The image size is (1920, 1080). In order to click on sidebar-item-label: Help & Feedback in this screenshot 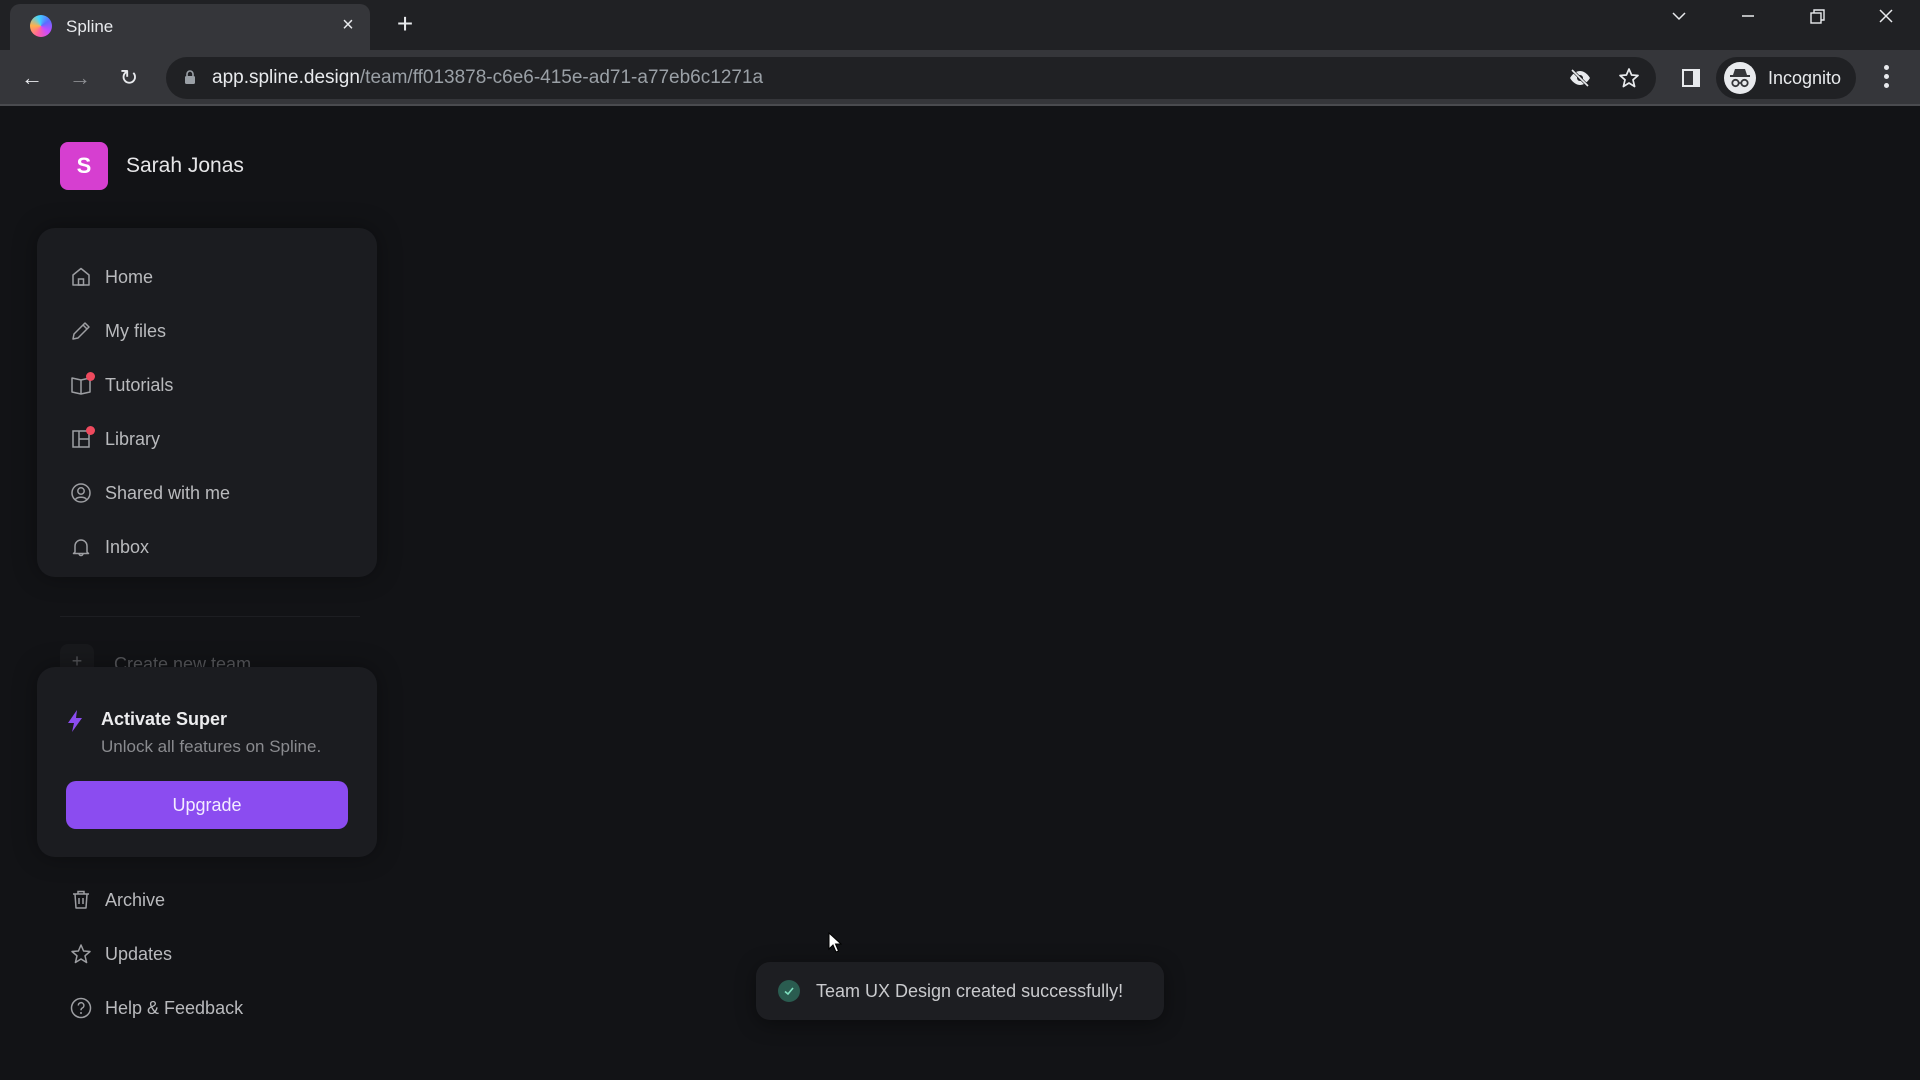, I will do `click(174, 1007)`.